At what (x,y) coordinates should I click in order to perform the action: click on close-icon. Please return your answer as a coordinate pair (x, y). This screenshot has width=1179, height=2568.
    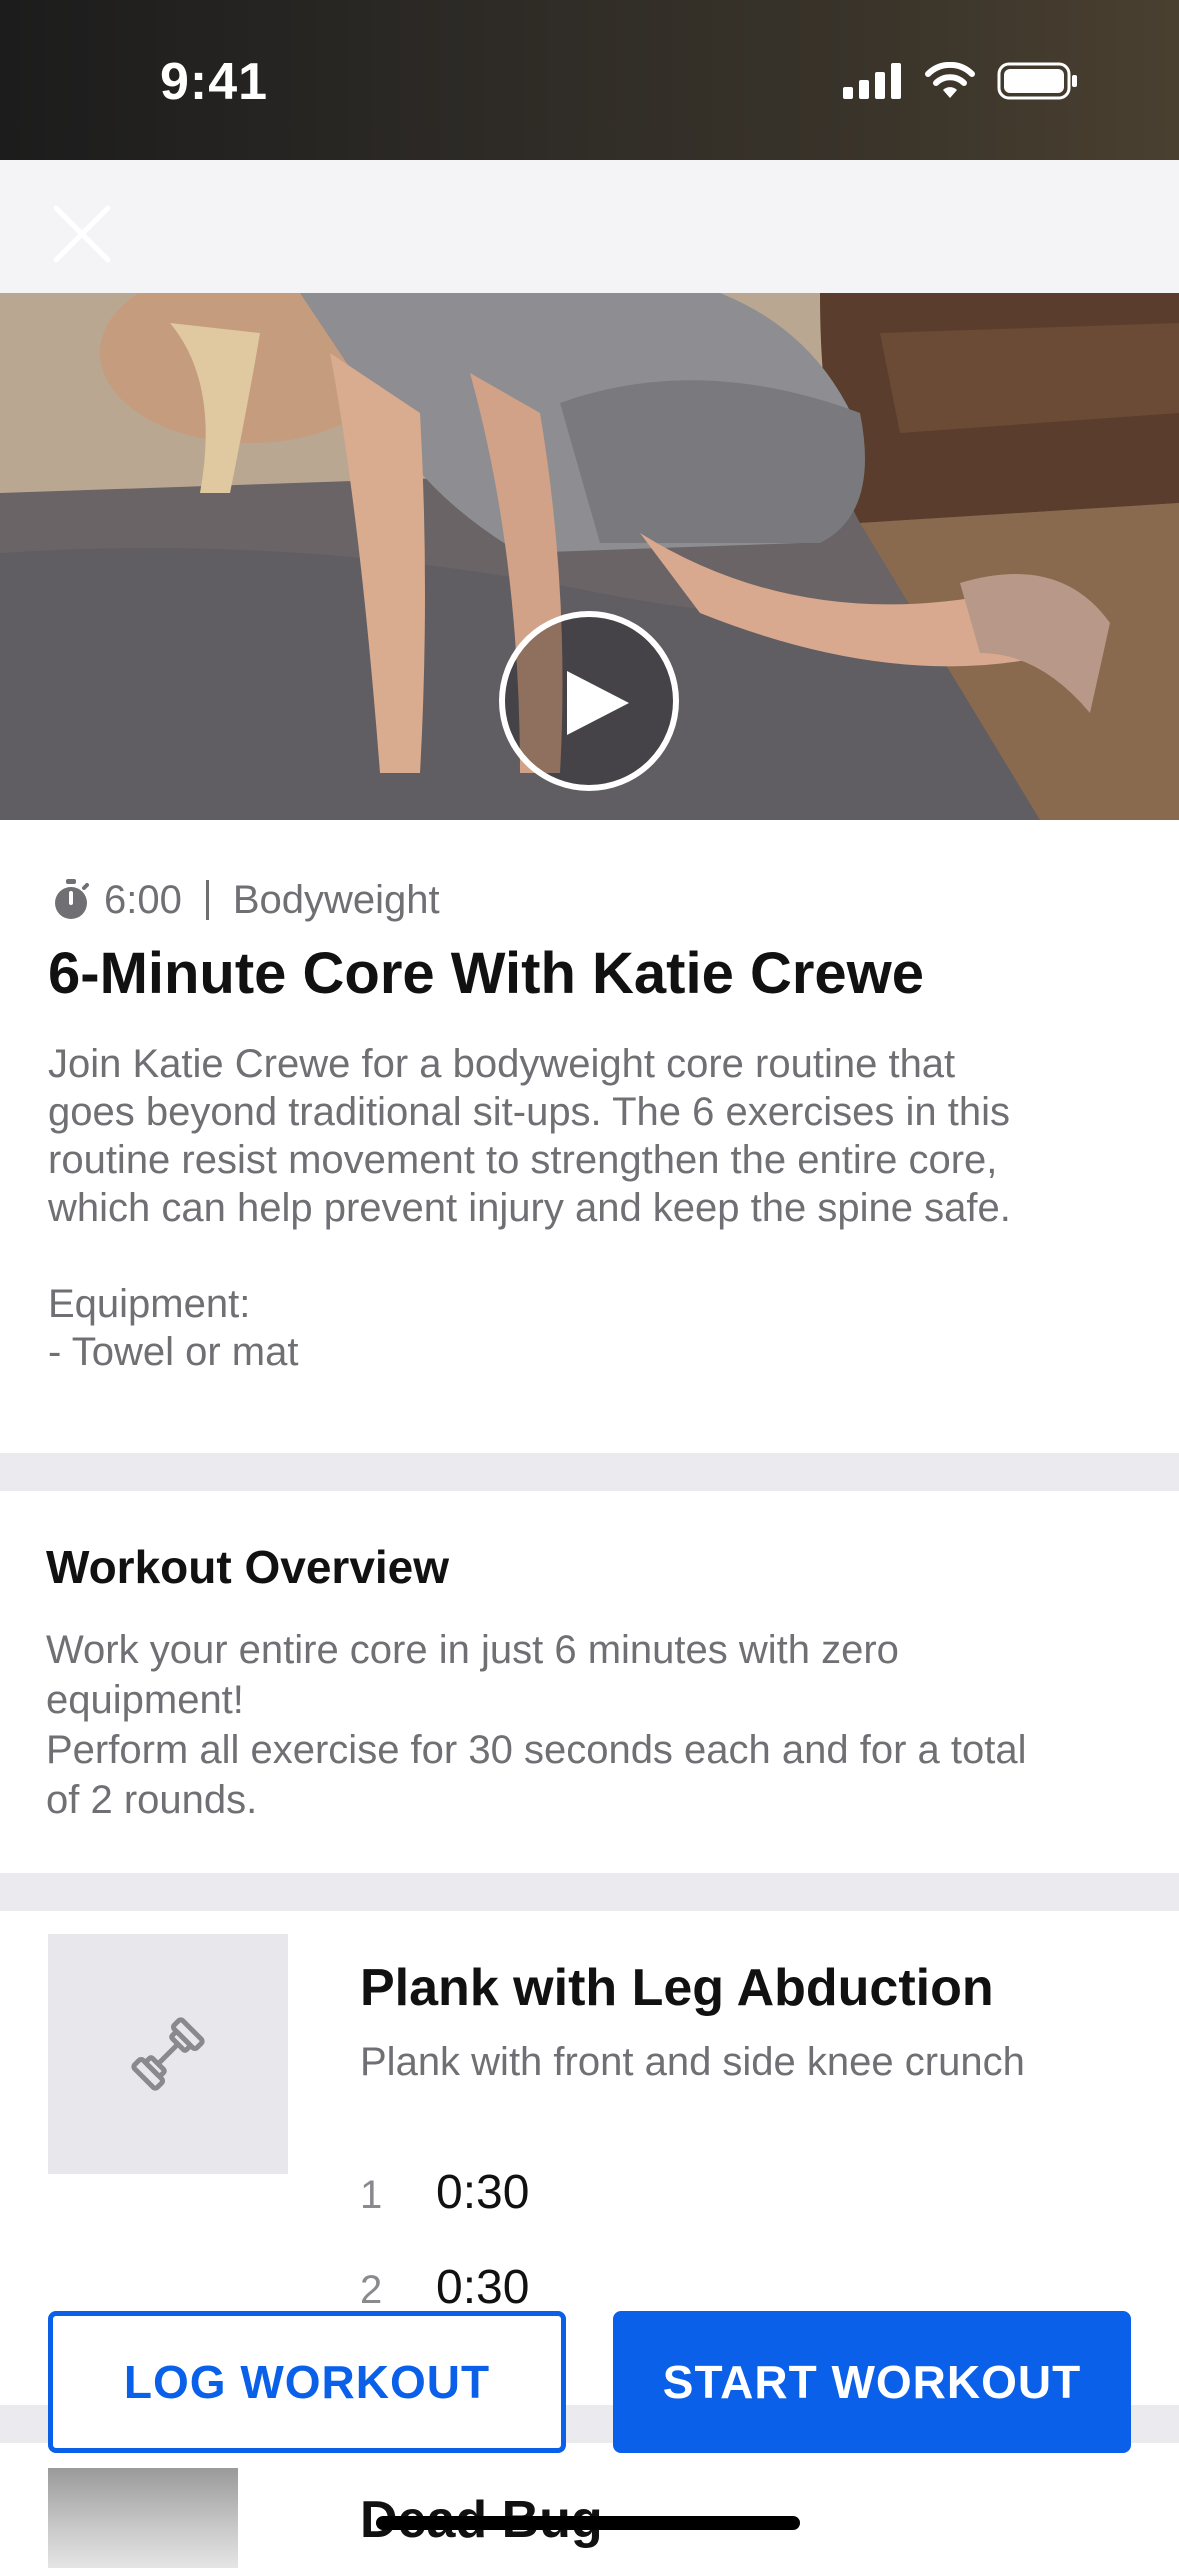
    Looking at the image, I should click on (82, 234).